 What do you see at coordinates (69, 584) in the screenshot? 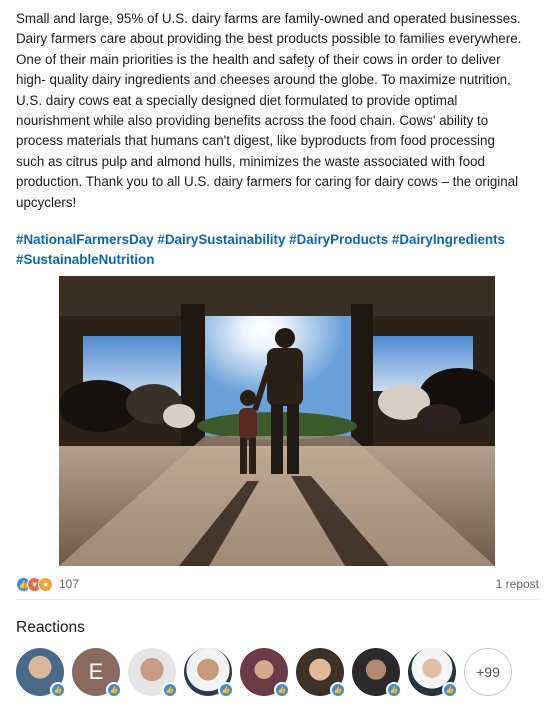
I see `reaction-count: 107` at bounding box center [69, 584].